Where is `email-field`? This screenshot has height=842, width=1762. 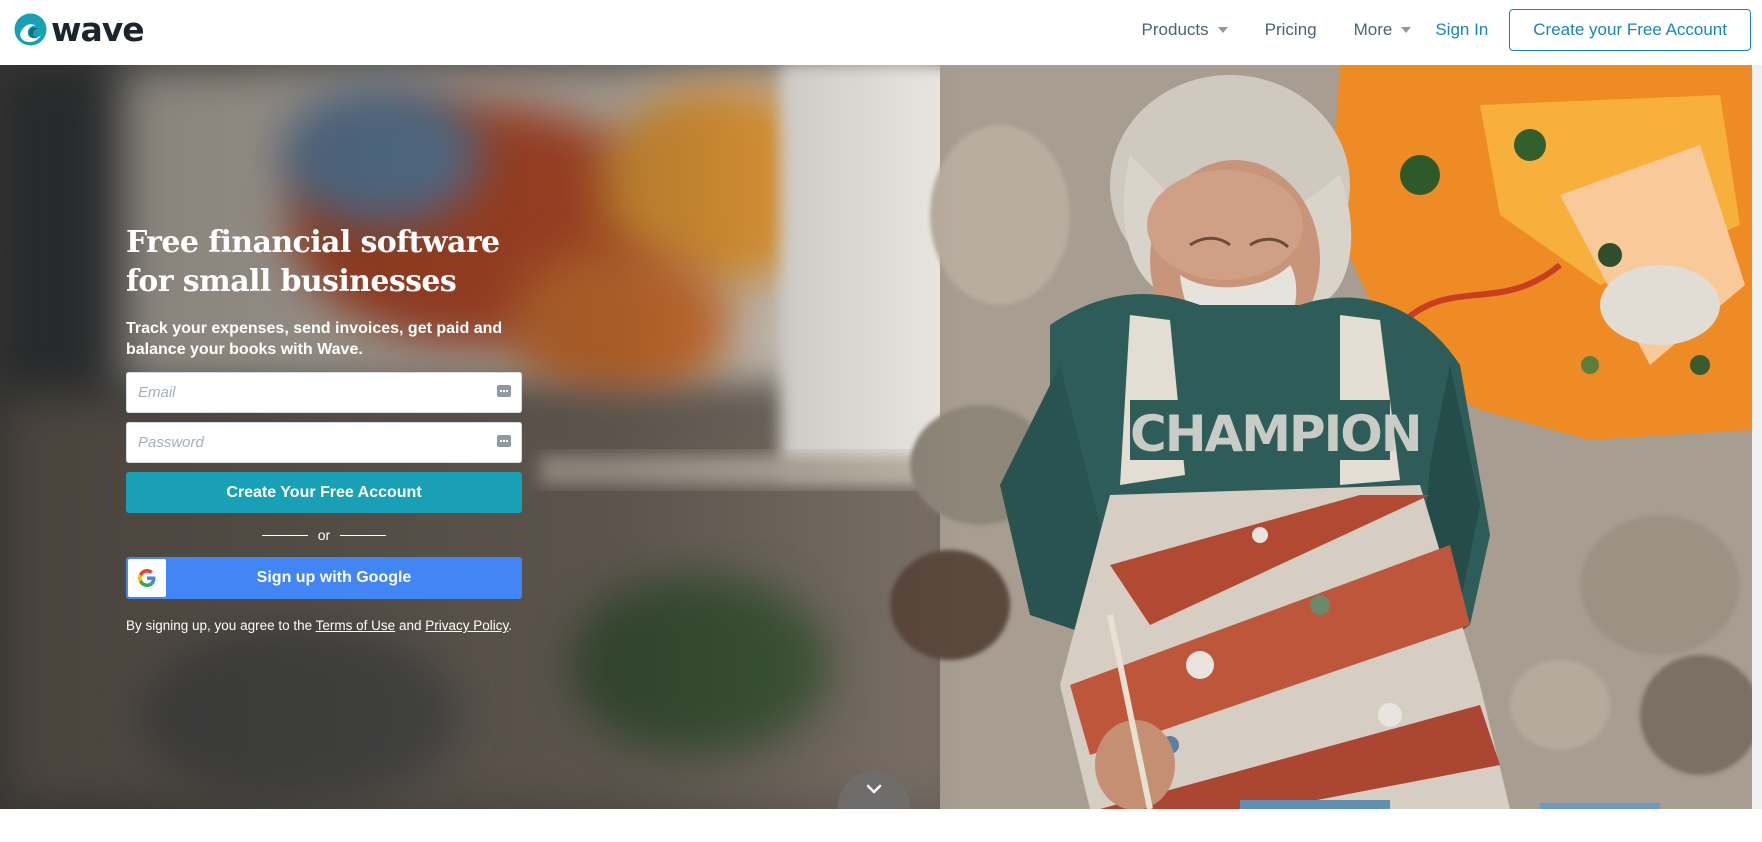
email-field is located at coordinates (324, 392).